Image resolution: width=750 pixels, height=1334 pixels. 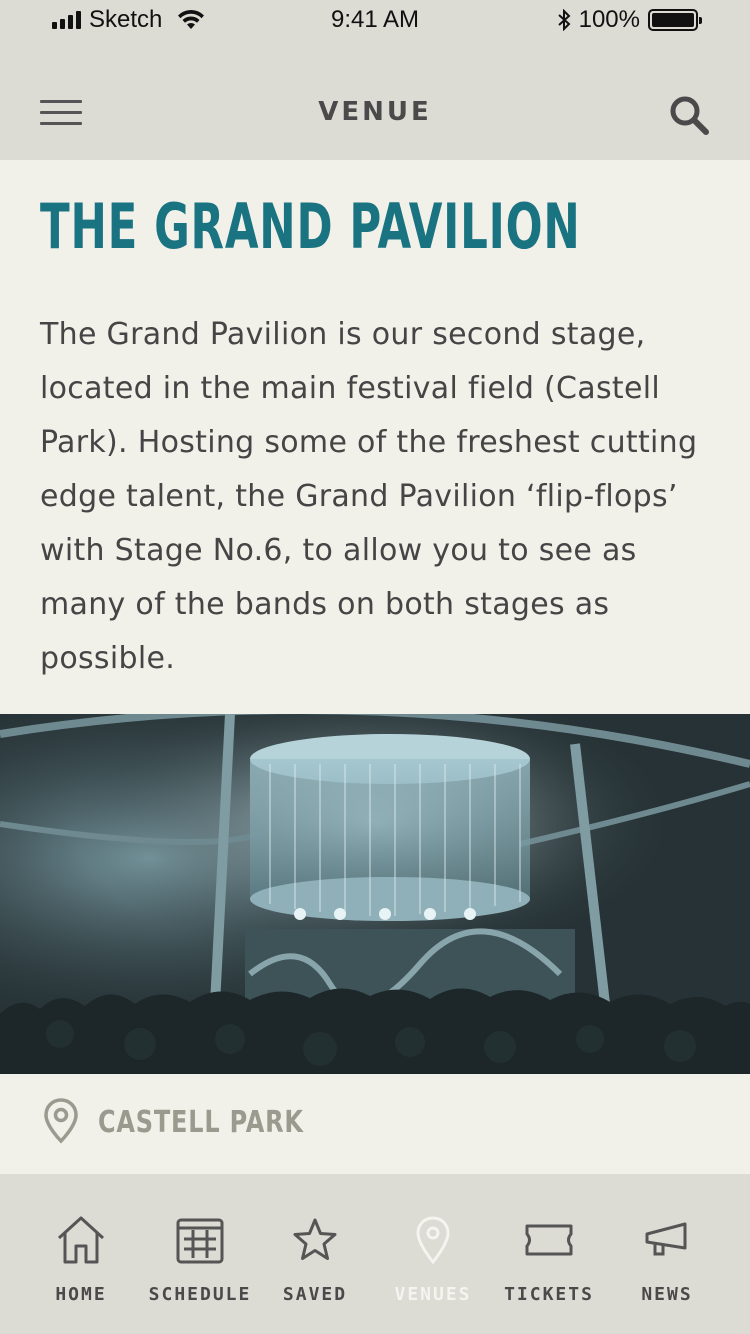 I want to click on bluetooth-icon, so click(x=564, y=20).